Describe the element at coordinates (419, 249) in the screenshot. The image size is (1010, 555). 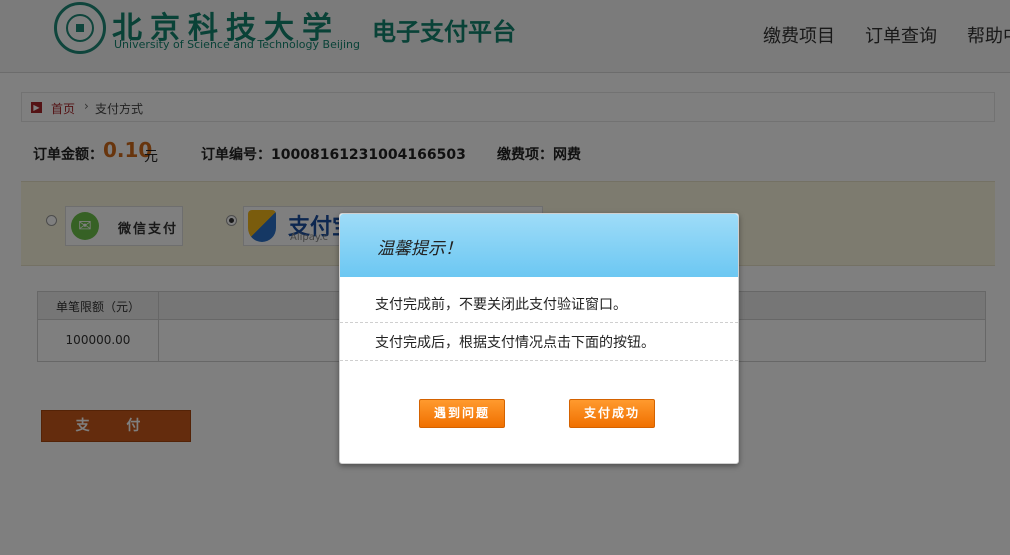
I see `dialog-title: 温馨提示！` at that location.